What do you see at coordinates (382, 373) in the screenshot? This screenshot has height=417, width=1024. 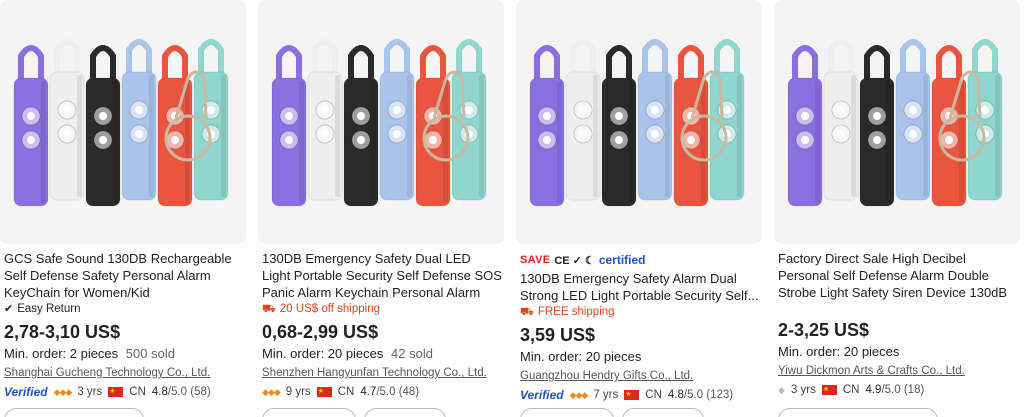 I see `supplier-link: Shenzhen Hangyunfan Technology Co., Ltd.` at bounding box center [382, 373].